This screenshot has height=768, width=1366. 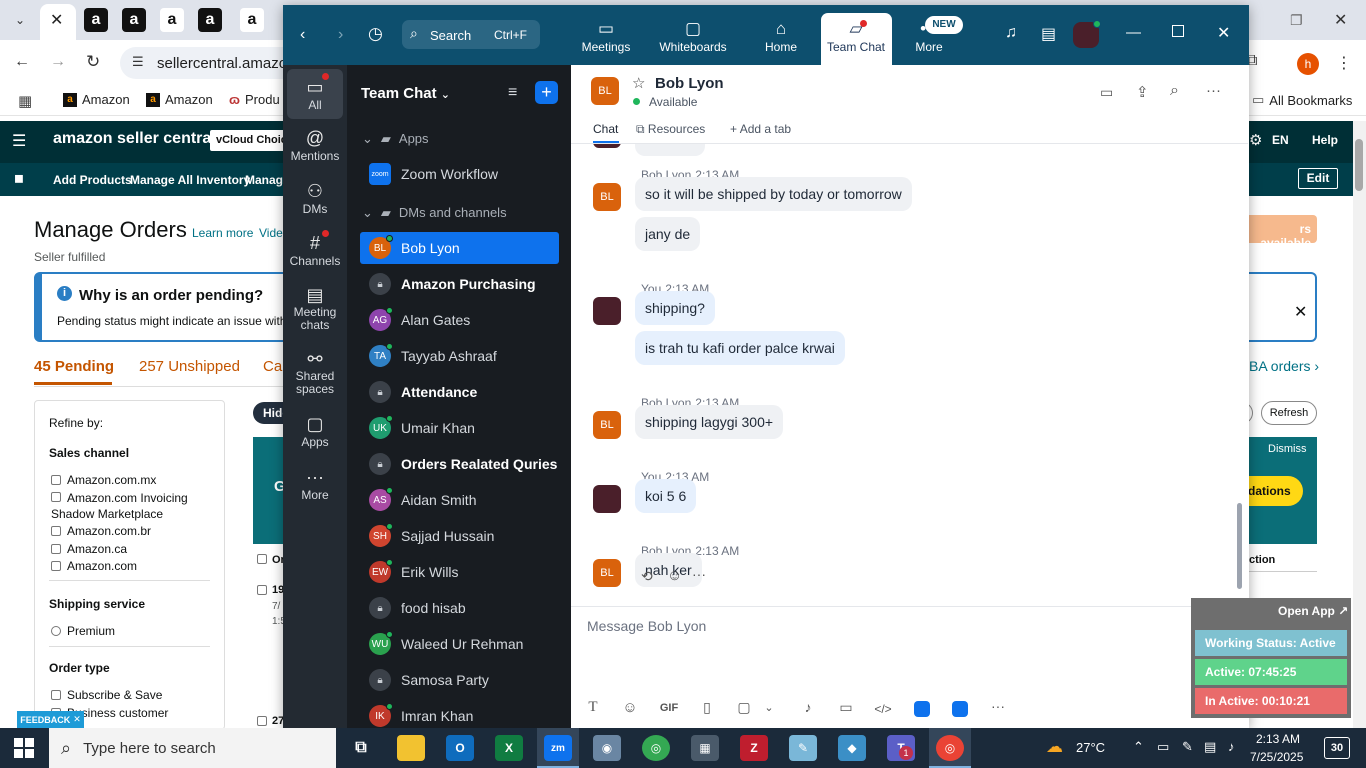 I want to click on bell-icon: ♫, so click(x=1011, y=33).